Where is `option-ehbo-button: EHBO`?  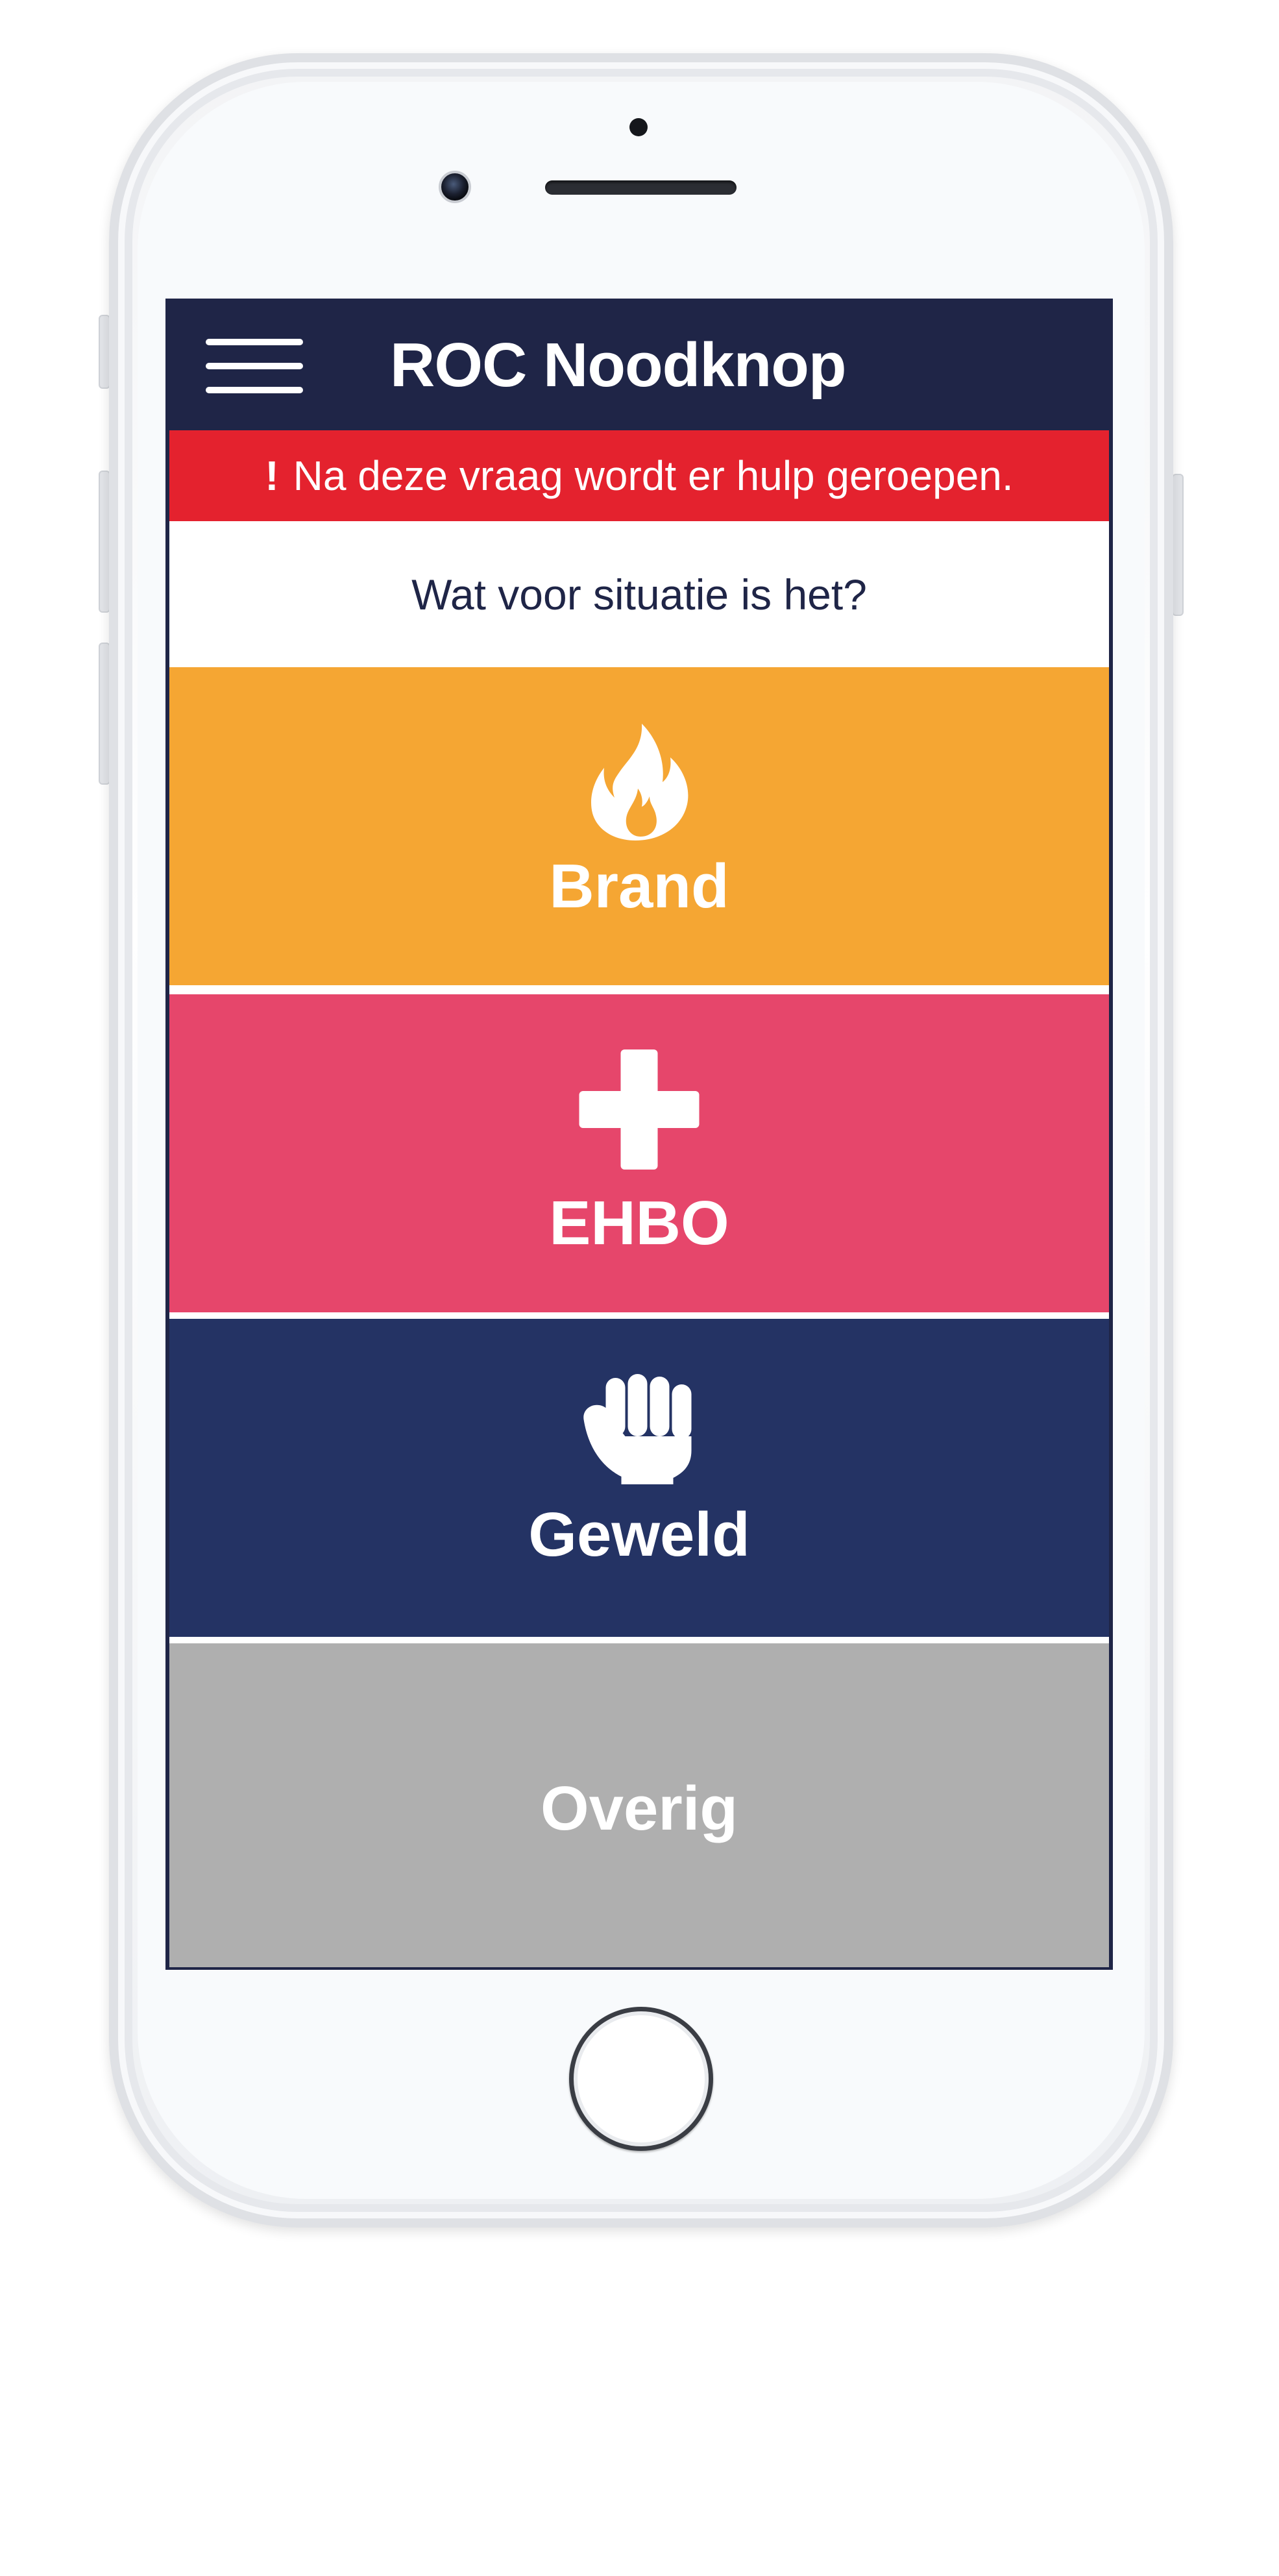 option-ehbo-button: EHBO is located at coordinates (639, 1153).